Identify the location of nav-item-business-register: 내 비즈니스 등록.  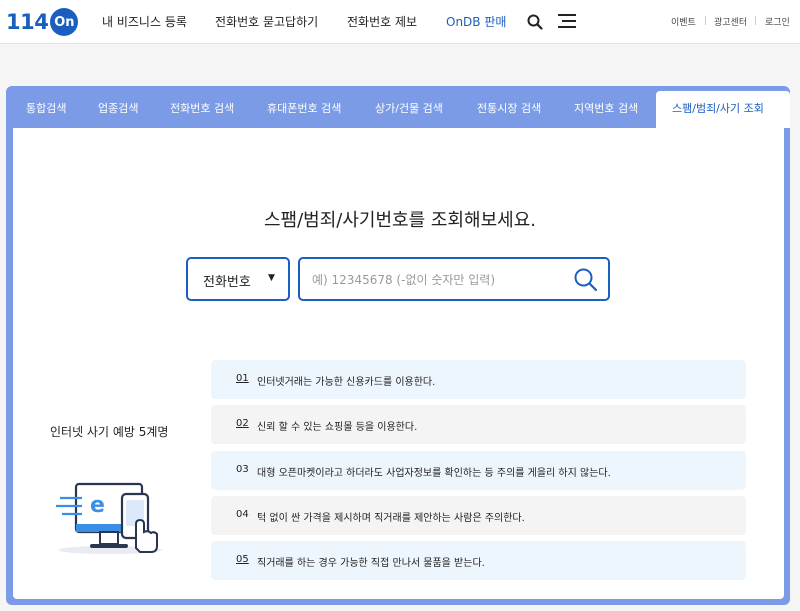
(144, 21).